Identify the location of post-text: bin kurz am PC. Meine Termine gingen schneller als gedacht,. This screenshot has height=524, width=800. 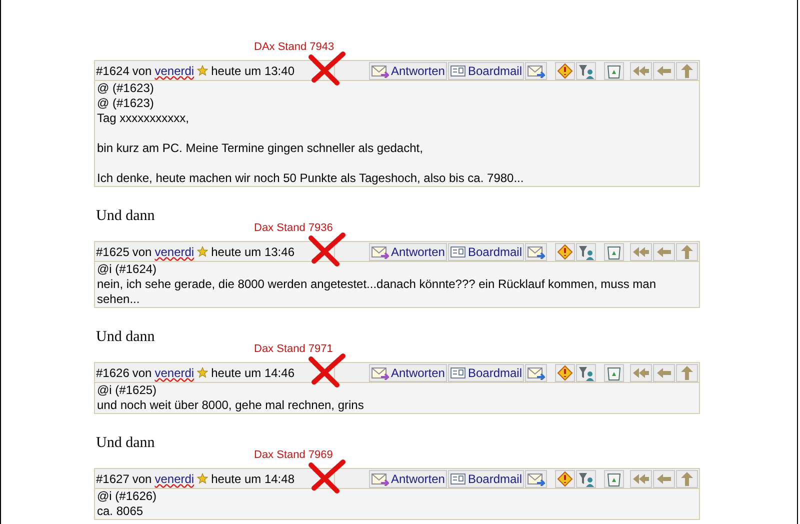
(260, 148).